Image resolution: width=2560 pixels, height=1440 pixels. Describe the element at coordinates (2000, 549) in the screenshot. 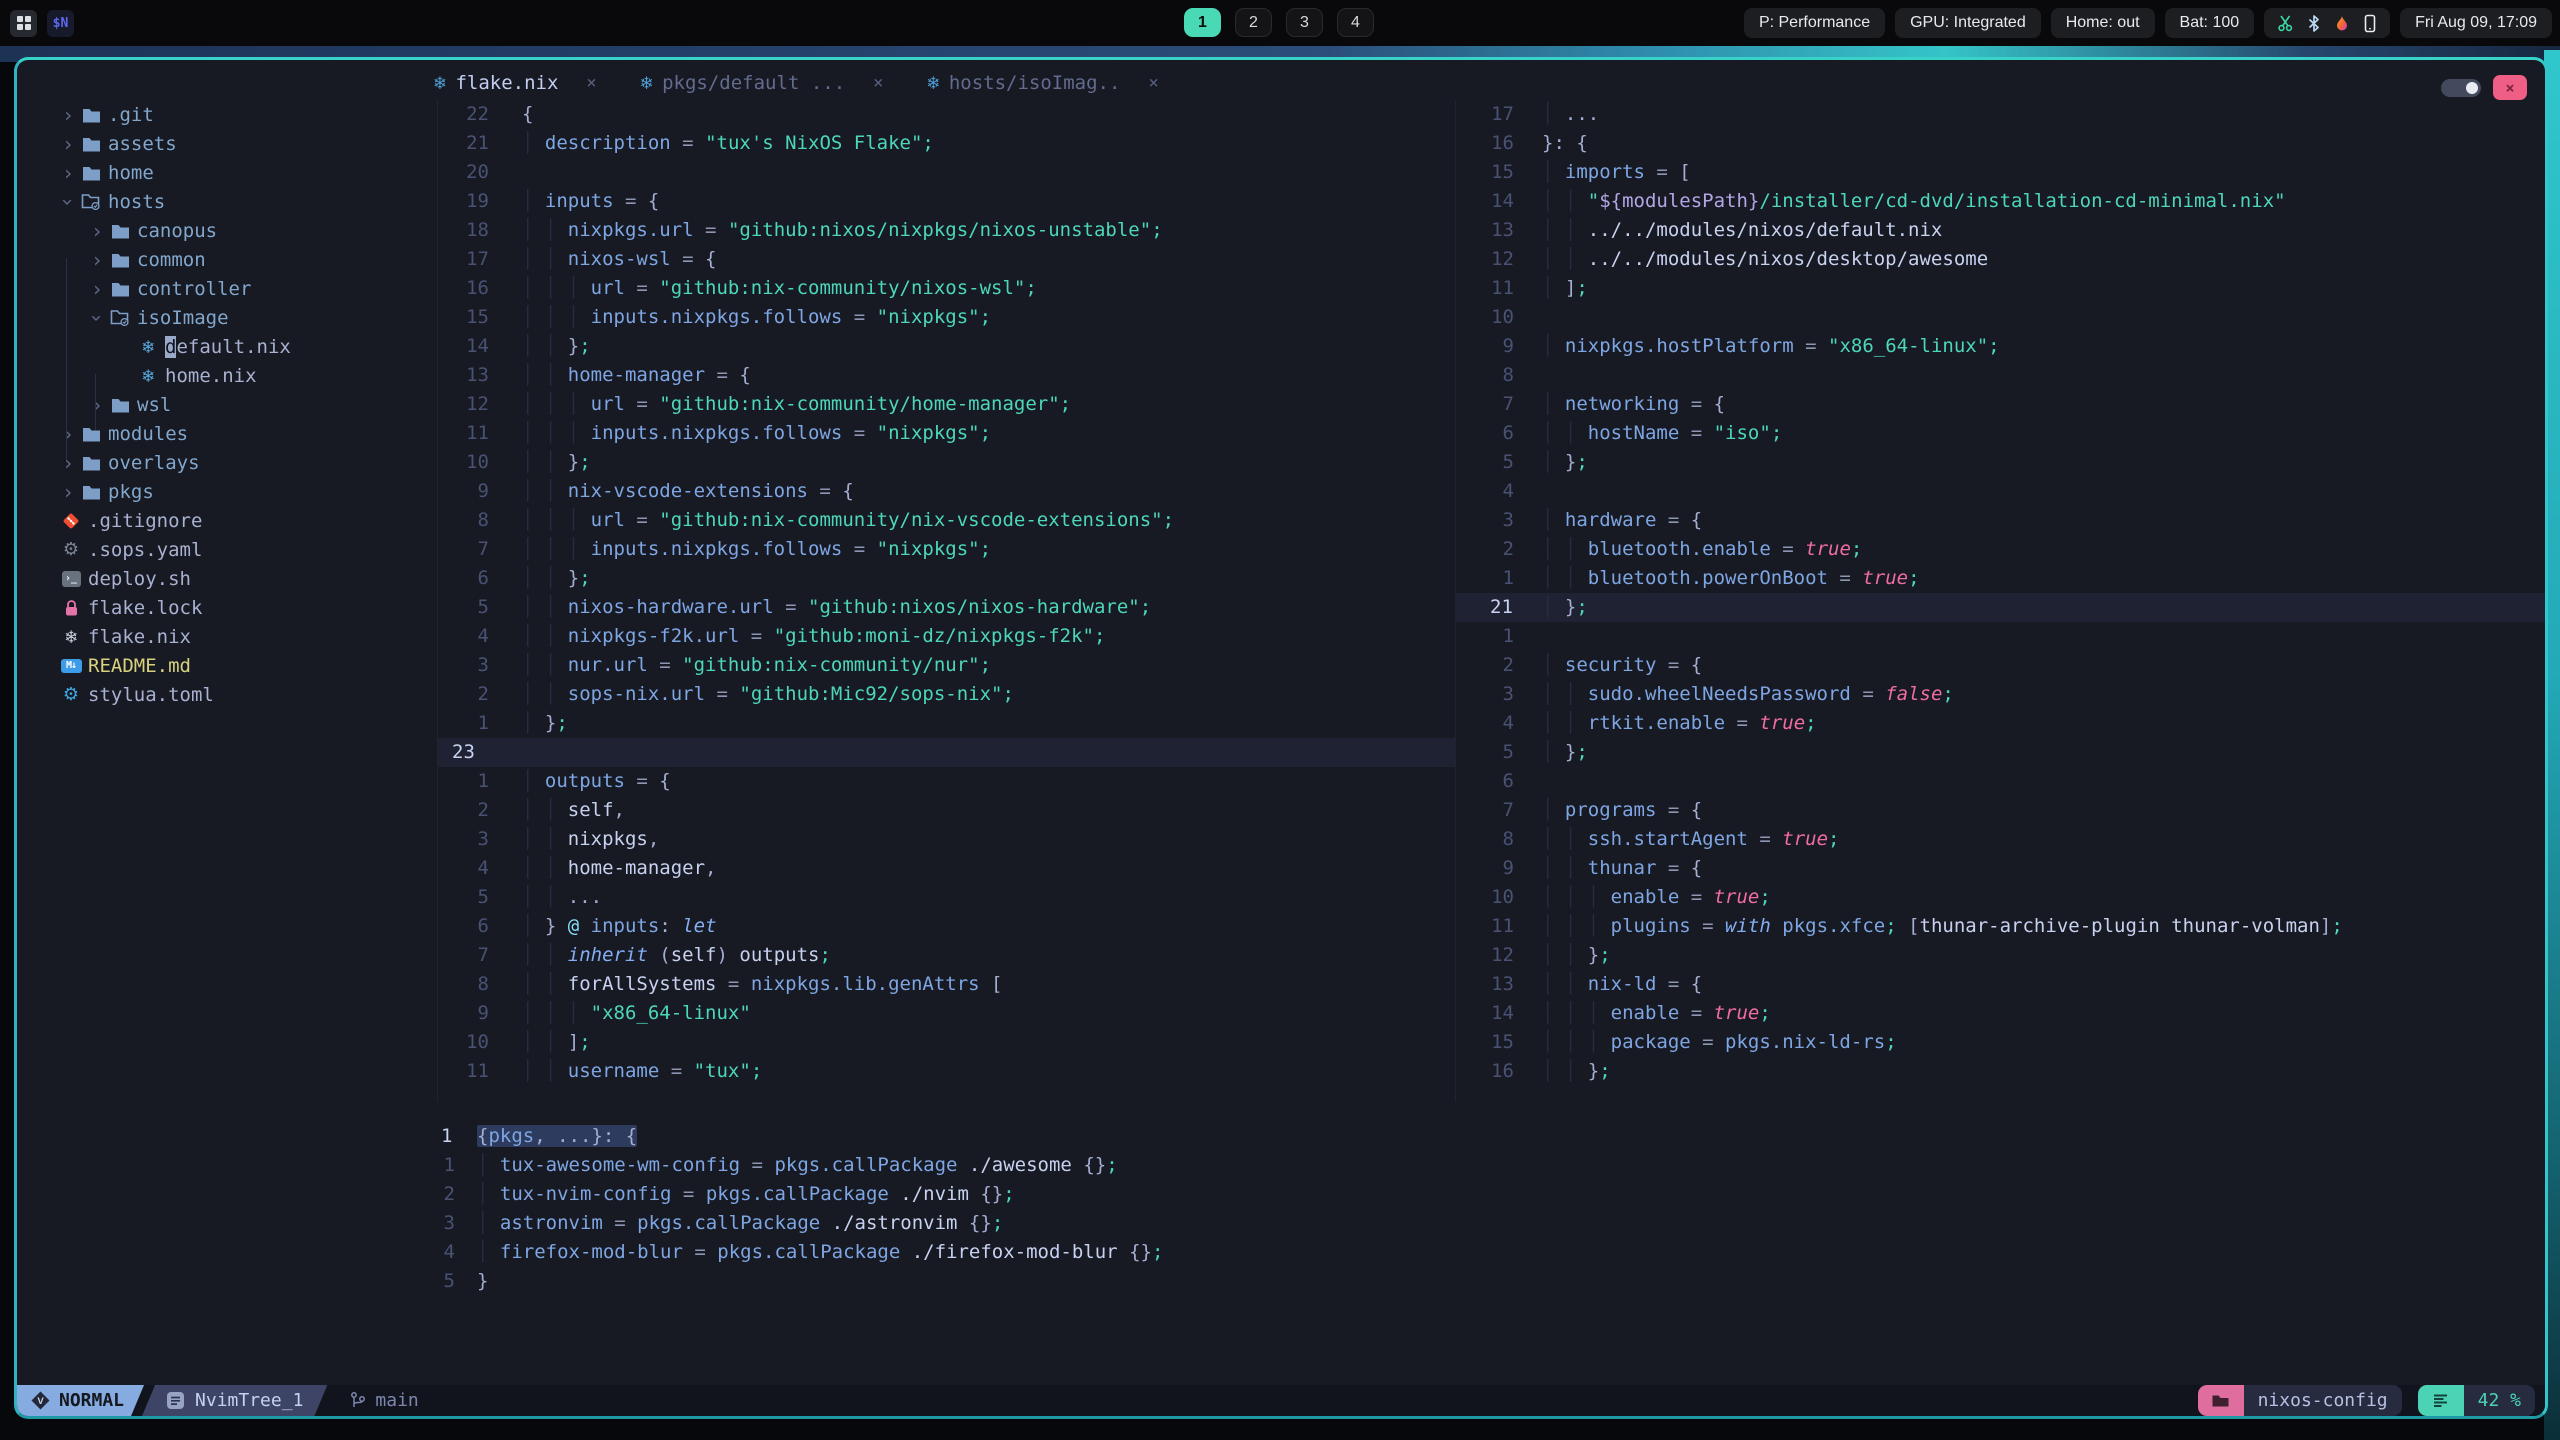

I see `code-line: 2 │ │ bluetooth.enable = true;` at that location.